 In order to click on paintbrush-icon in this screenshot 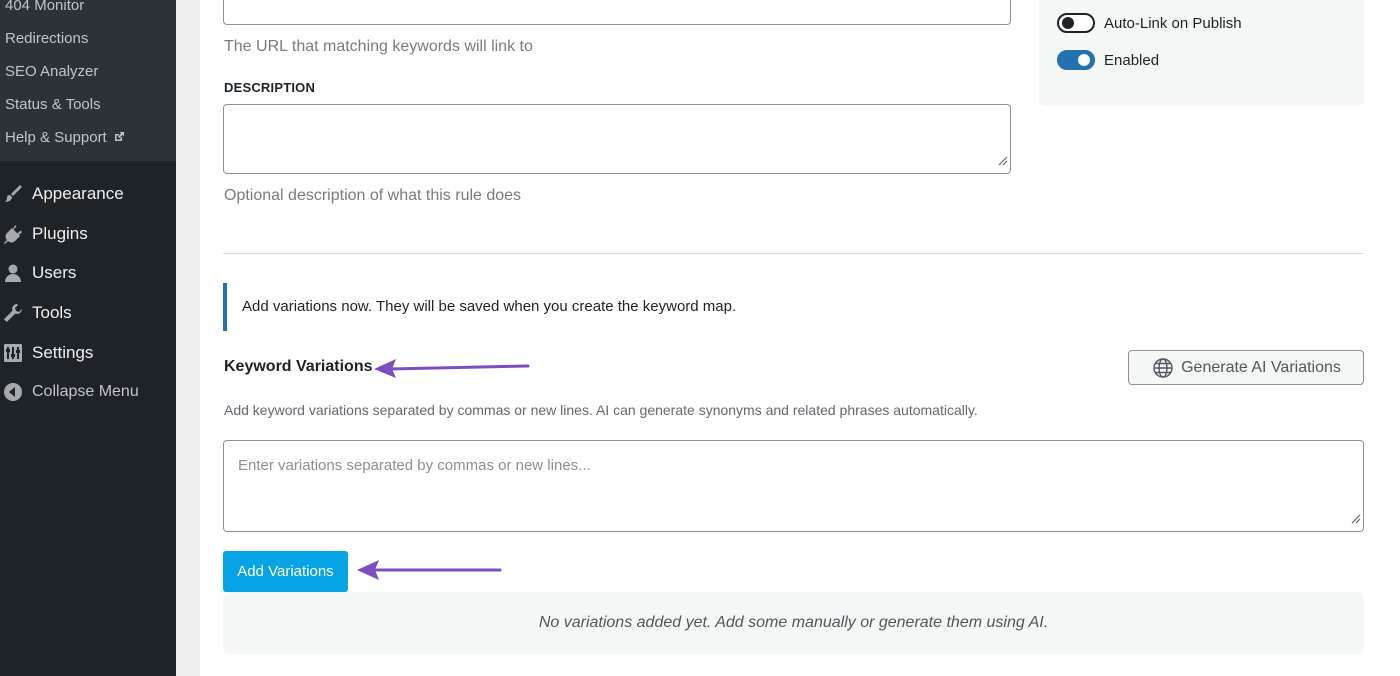, I will do `click(13, 194)`.